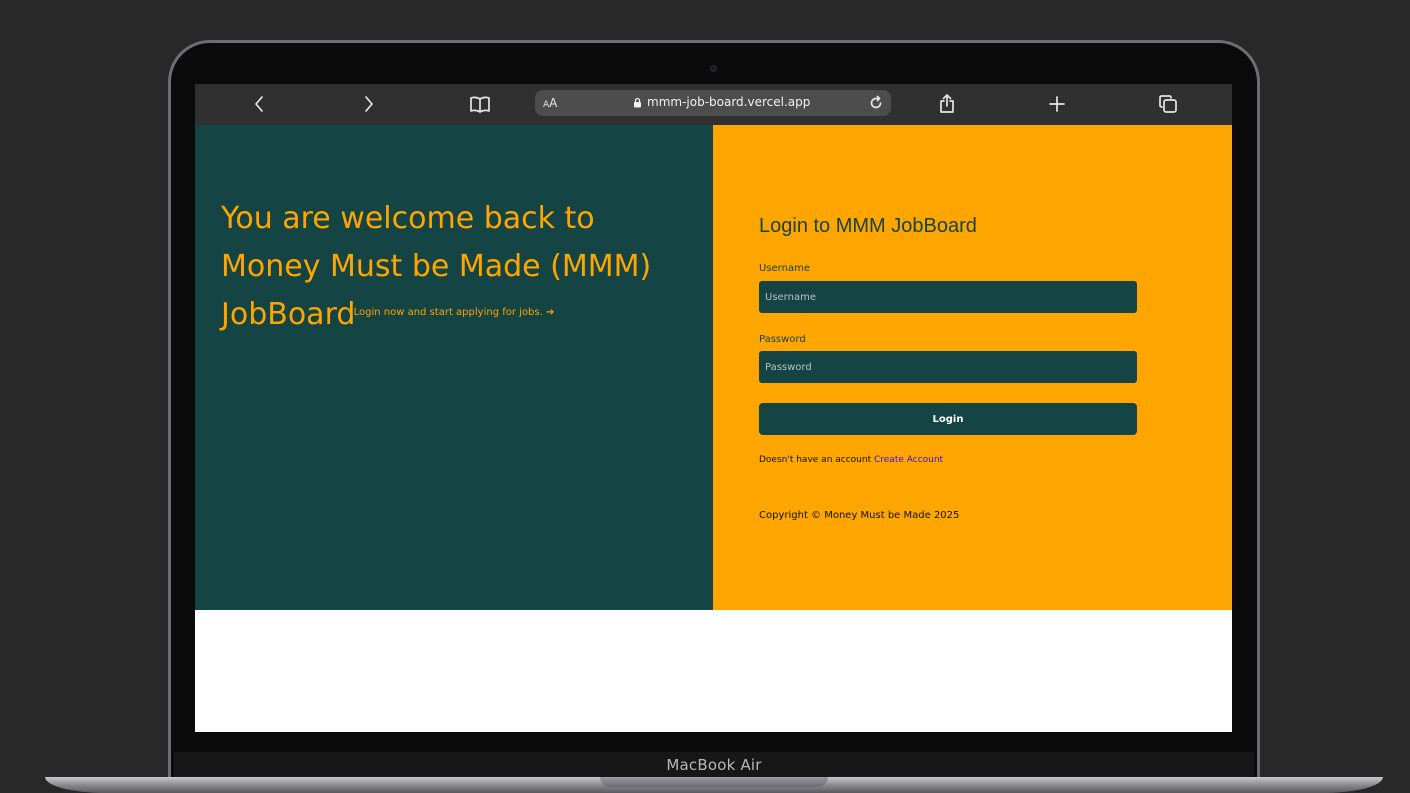  I want to click on tabs-icon, so click(1168, 104).